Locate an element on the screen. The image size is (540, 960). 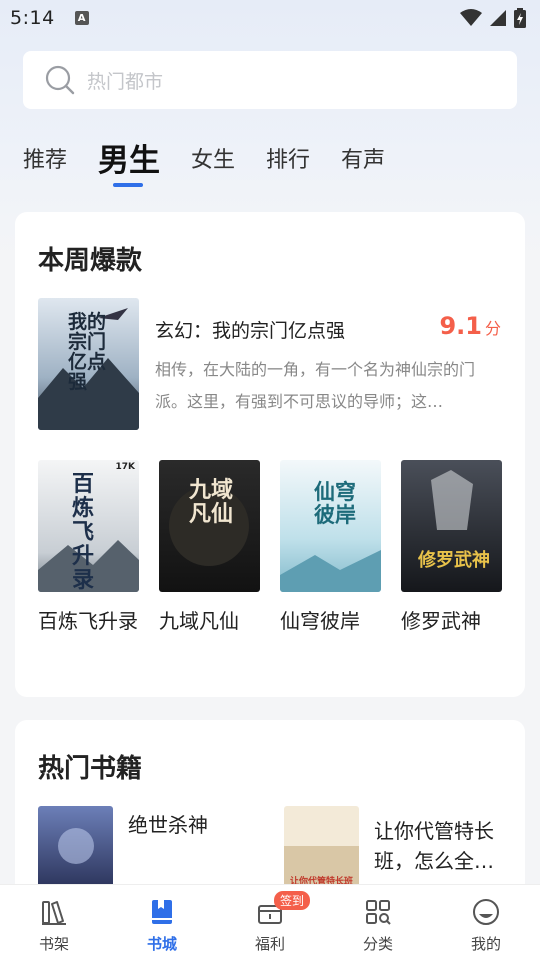
book-cover: 仙穹彼岸 is located at coordinates (330, 526).